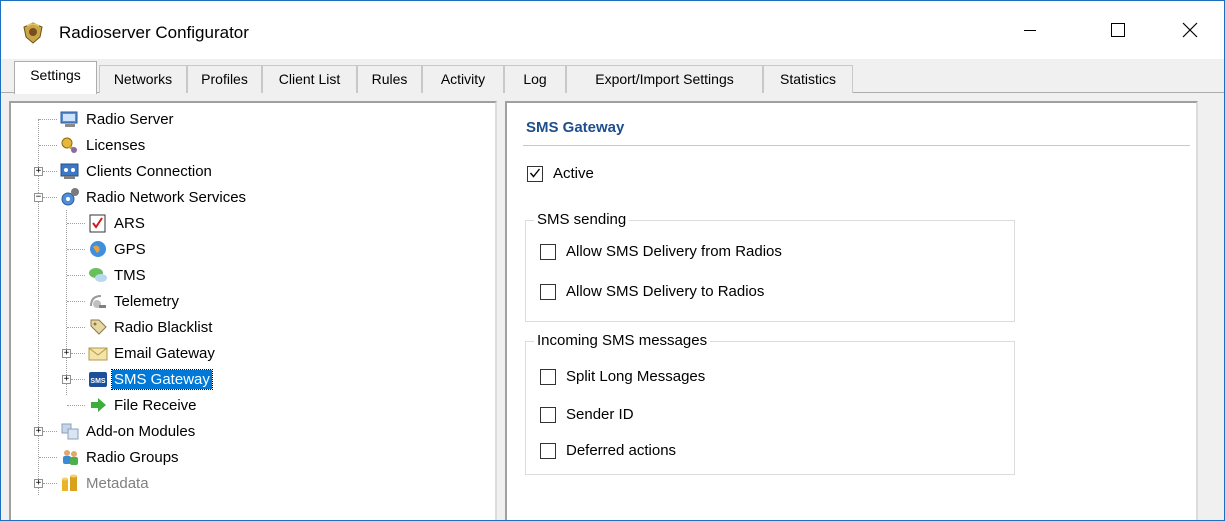 The width and height of the screenshot is (1225, 521). What do you see at coordinates (808, 79) in the screenshot?
I see `tab-statistics: Statistics` at bounding box center [808, 79].